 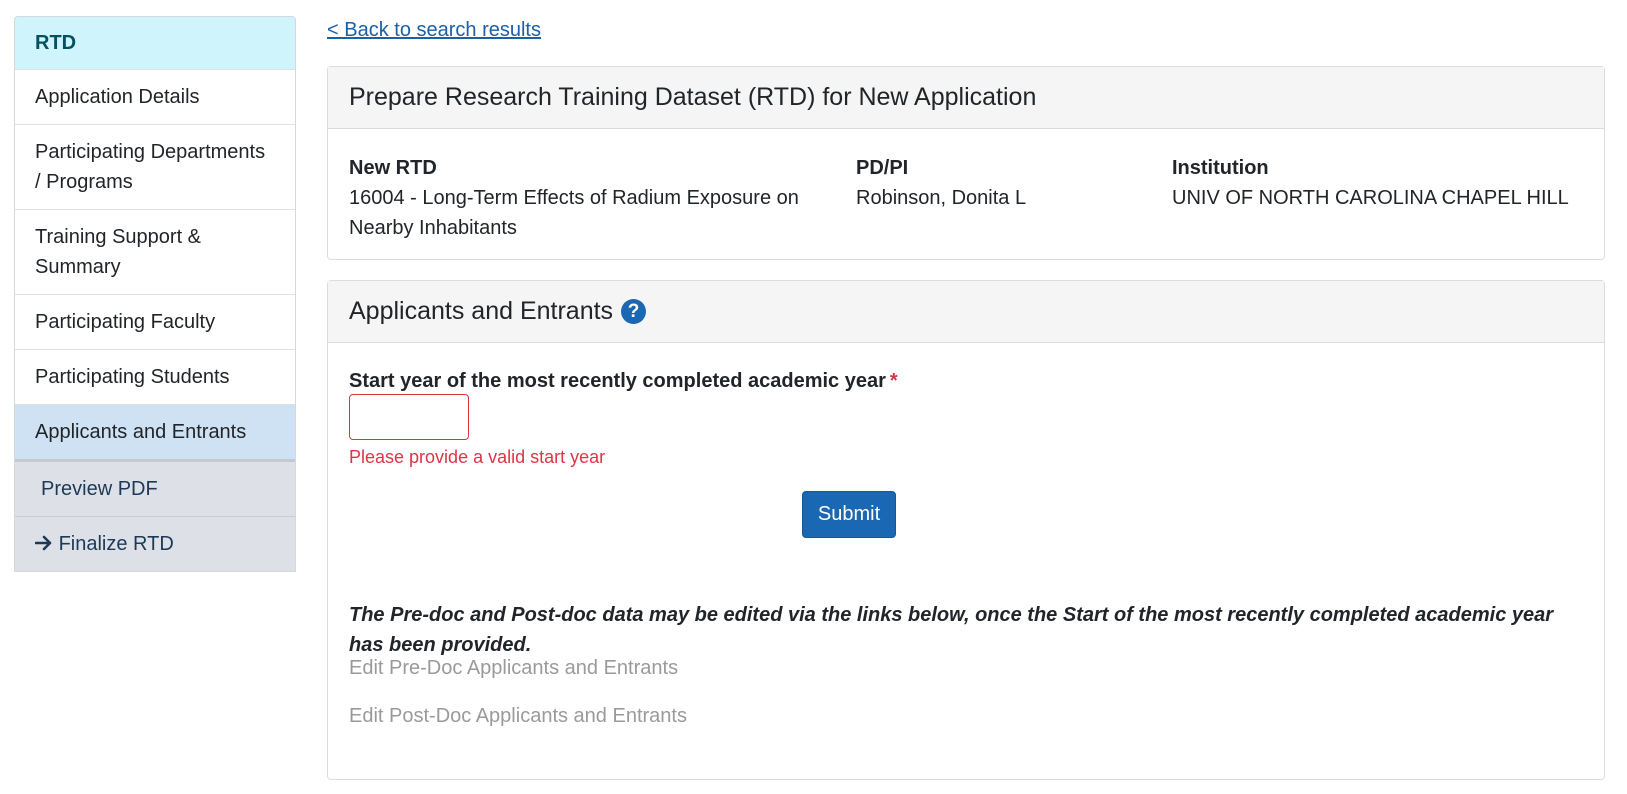 What do you see at coordinates (941, 198) in the screenshot?
I see `pi-value: Robinson, Donita L` at bounding box center [941, 198].